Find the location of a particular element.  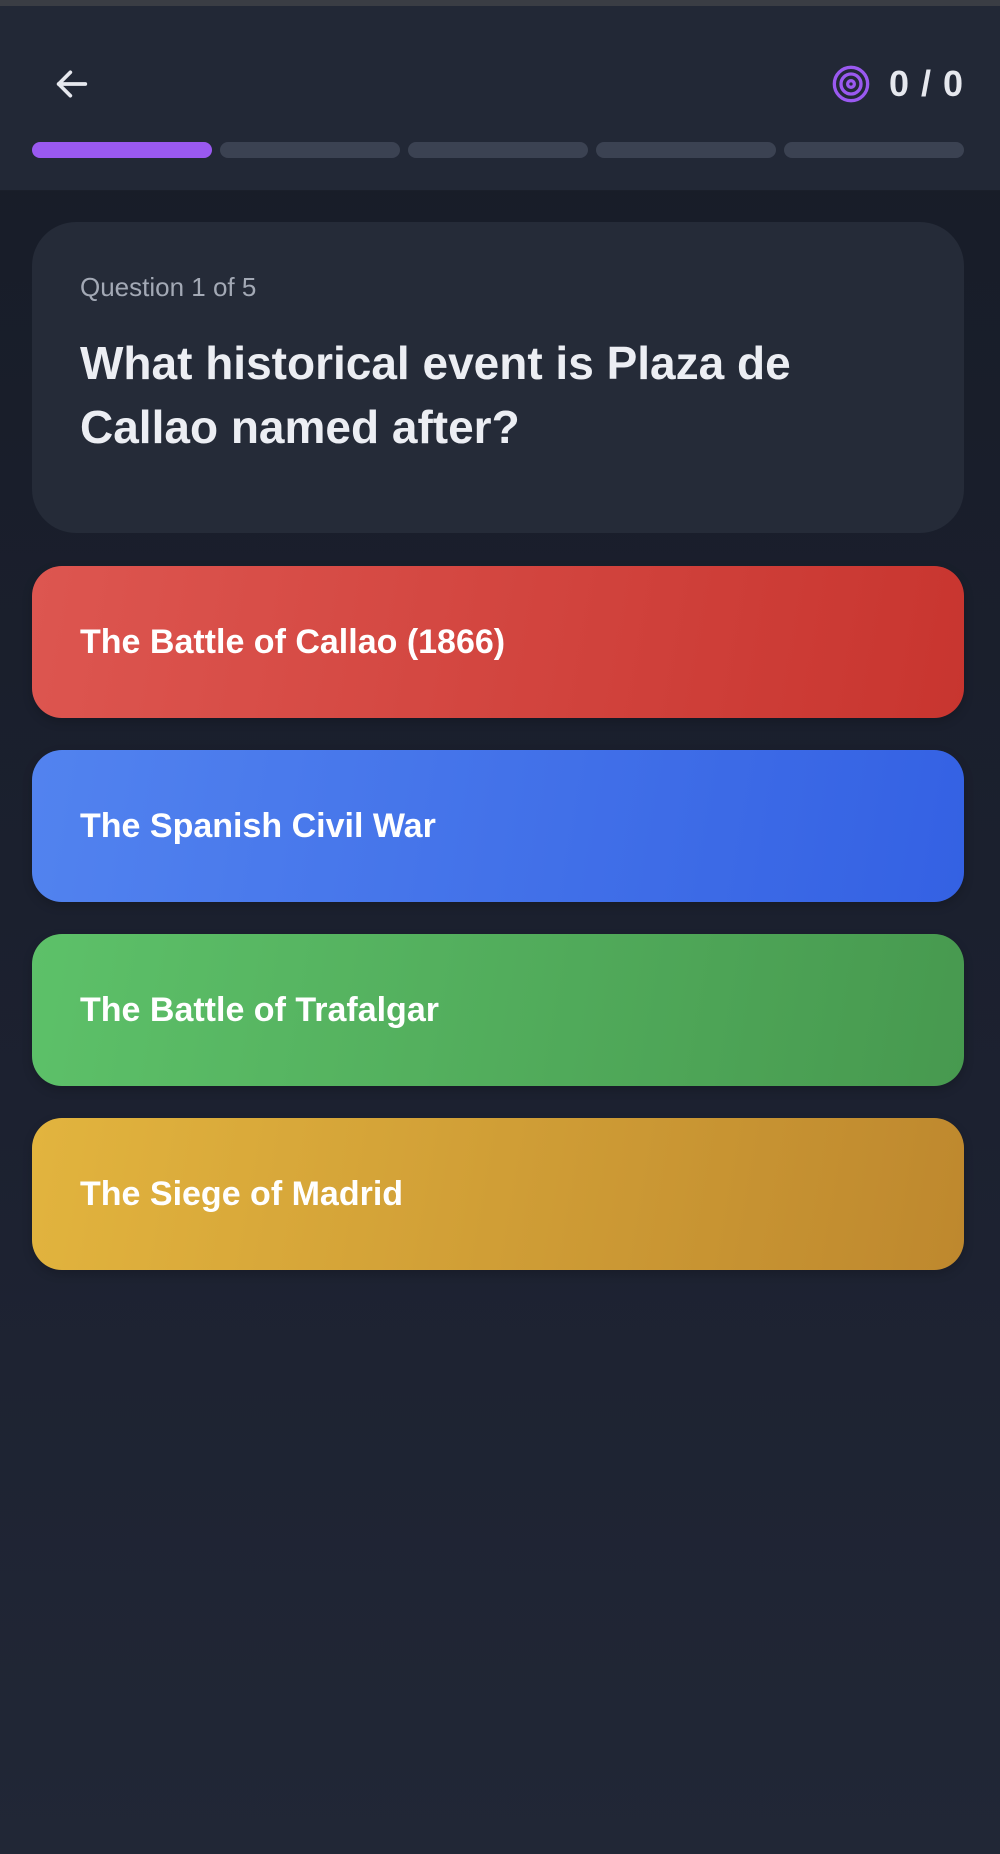

answer-option-d: The Siege of Madrid is located at coordinates (498, 1194).